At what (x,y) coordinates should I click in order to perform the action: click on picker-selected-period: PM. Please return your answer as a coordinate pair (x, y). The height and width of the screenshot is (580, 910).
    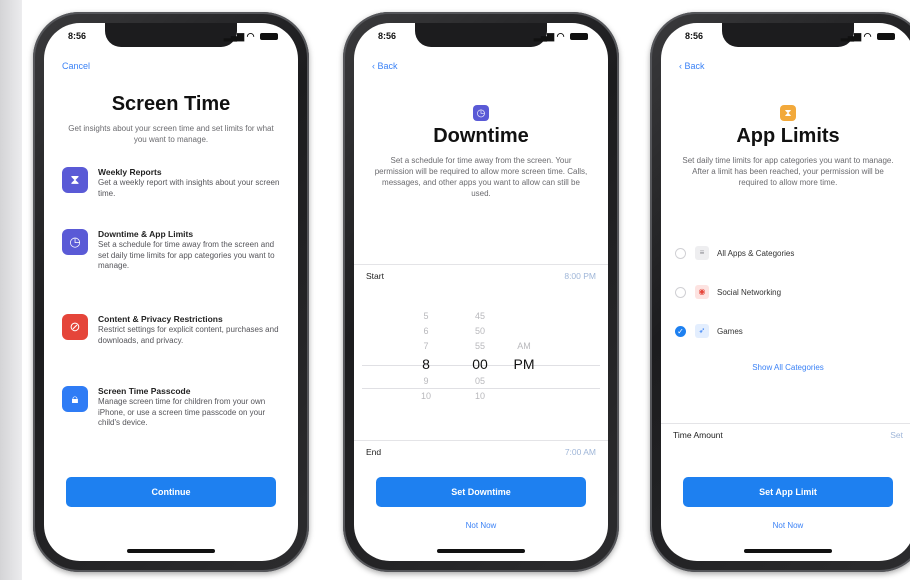
    Looking at the image, I should click on (524, 364).